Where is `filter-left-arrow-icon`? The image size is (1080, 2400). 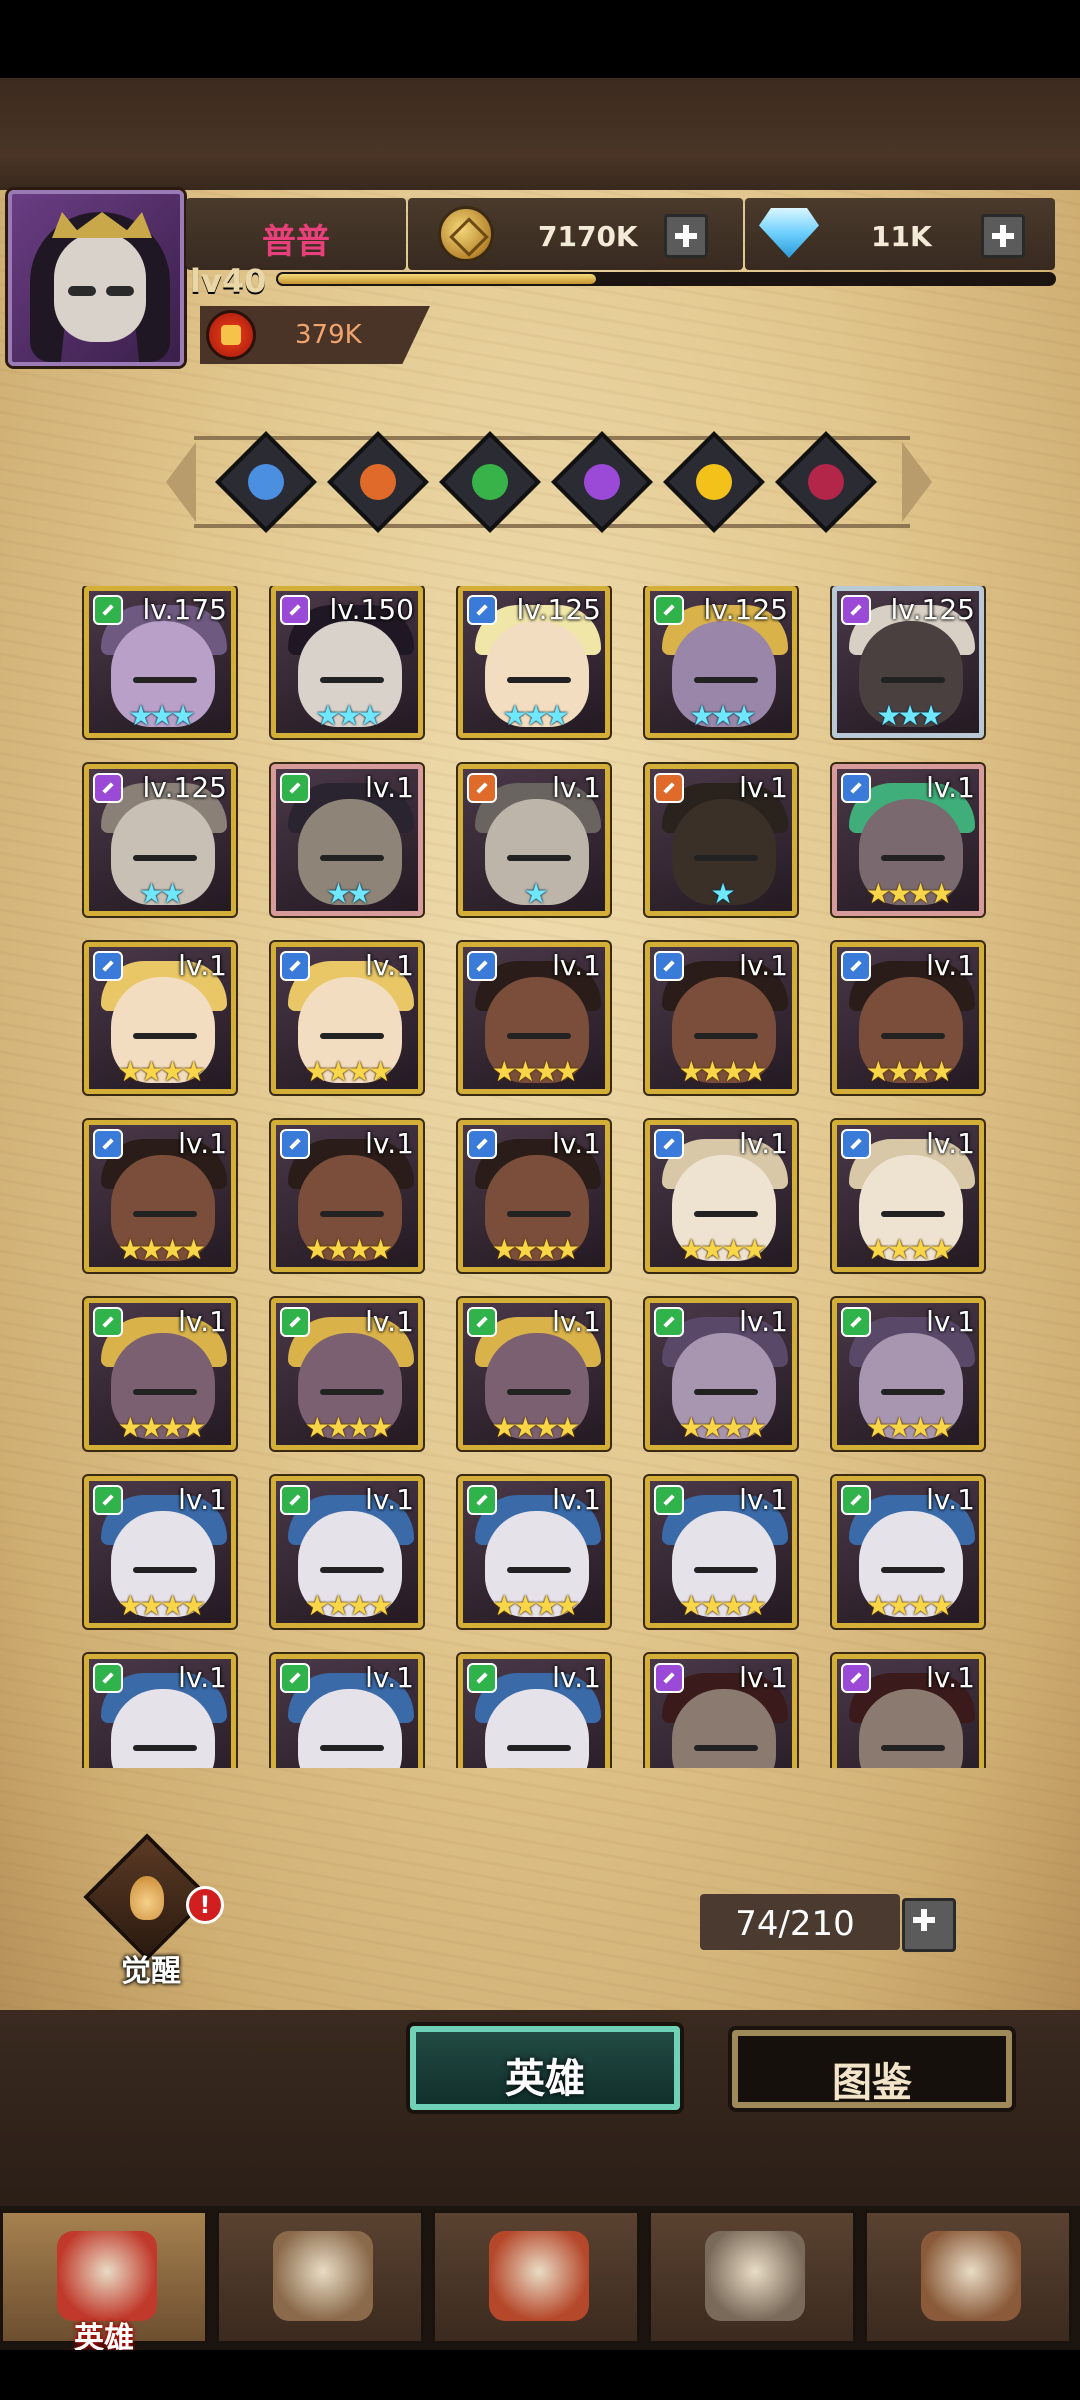
filter-left-arrow-icon is located at coordinates (181, 482).